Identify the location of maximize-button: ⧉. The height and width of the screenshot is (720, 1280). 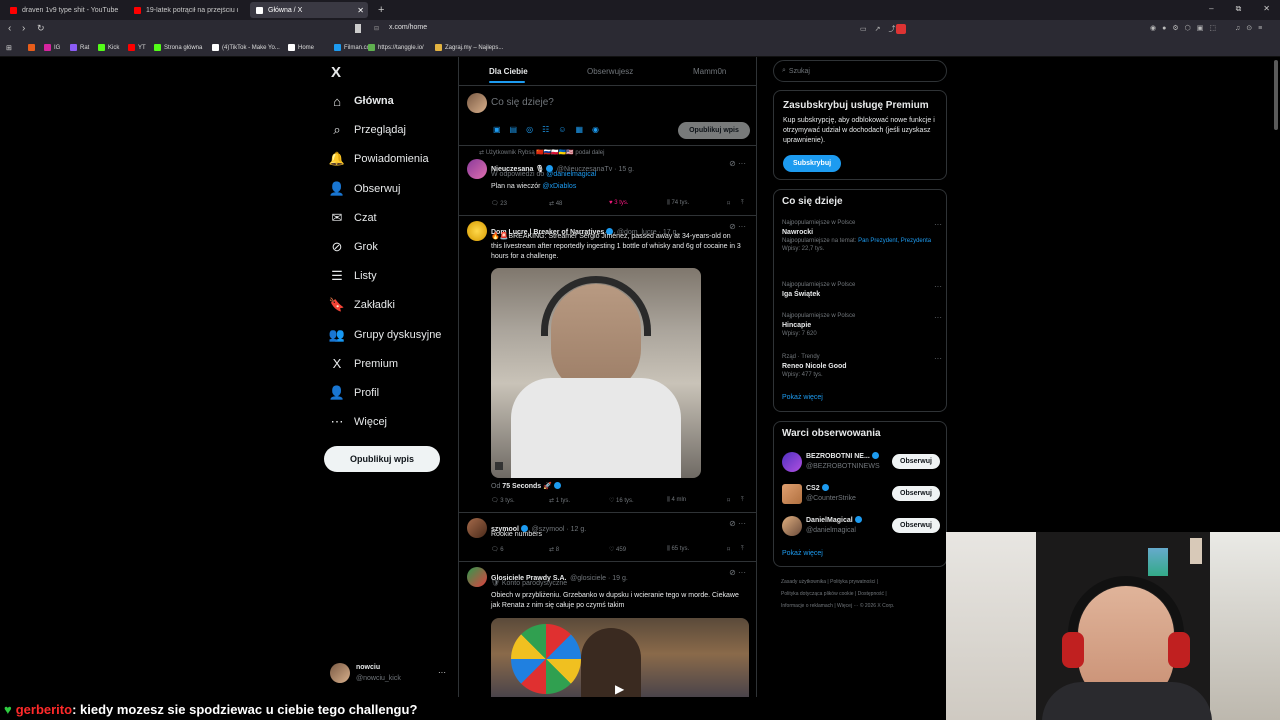
(1239, 9).